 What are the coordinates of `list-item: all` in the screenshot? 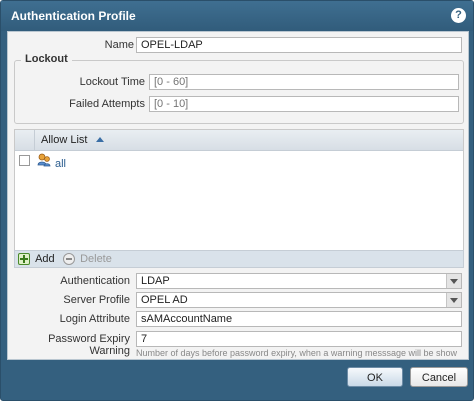 It's located at (239, 161).